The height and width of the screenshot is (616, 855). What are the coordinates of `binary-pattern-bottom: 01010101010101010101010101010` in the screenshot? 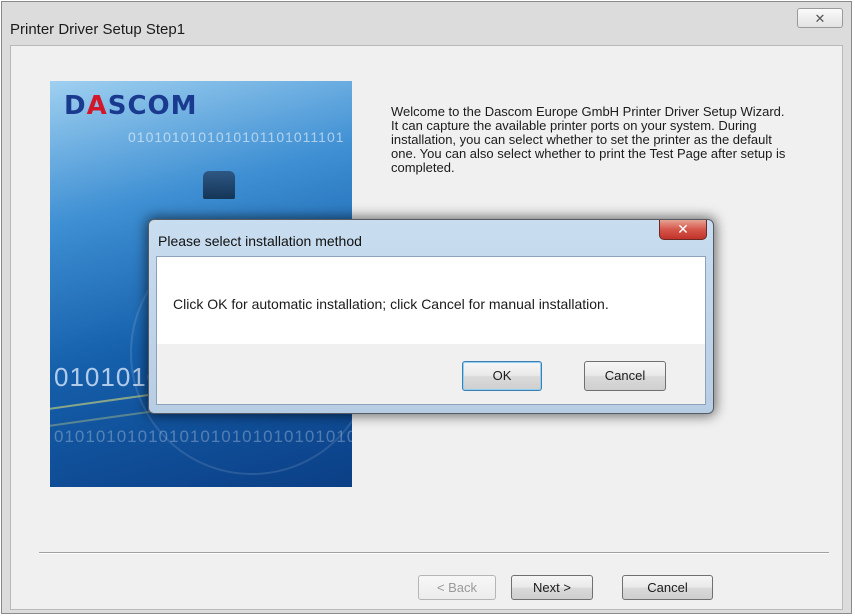 It's located at (203, 436).